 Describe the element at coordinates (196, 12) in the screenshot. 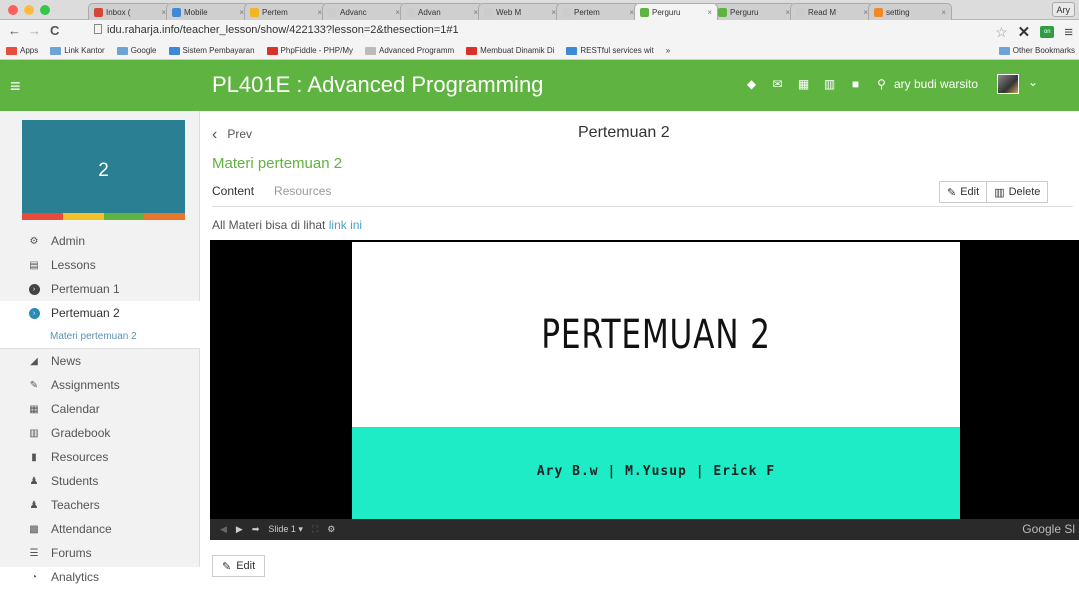

I see `browser-tab-label: Mobile` at that location.